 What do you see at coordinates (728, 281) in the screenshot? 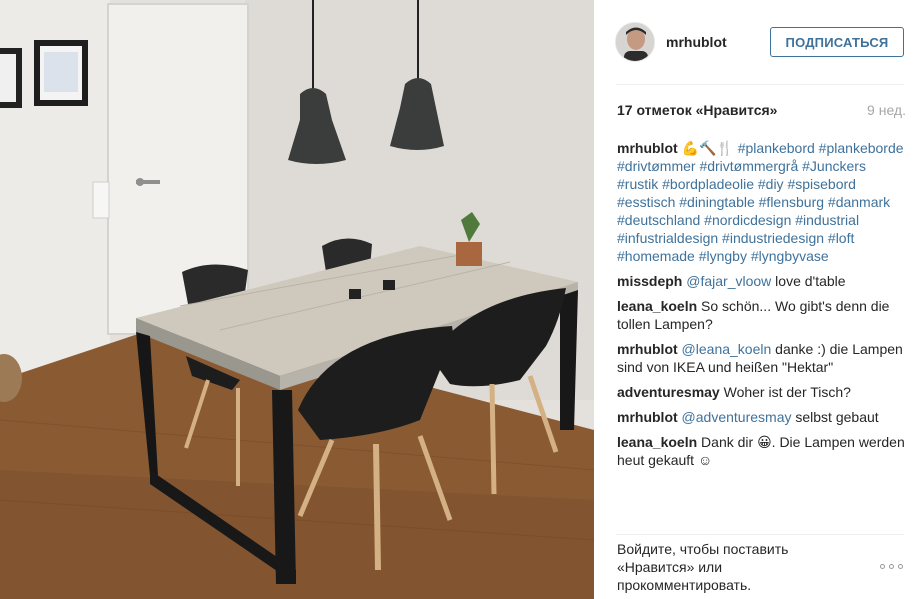
I see `comment-mention: @fajar_vloow` at bounding box center [728, 281].